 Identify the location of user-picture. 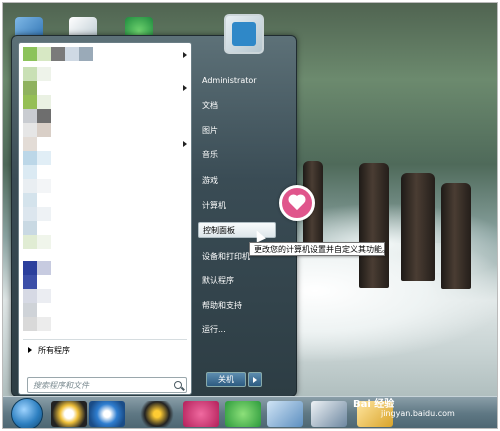
(244, 34).